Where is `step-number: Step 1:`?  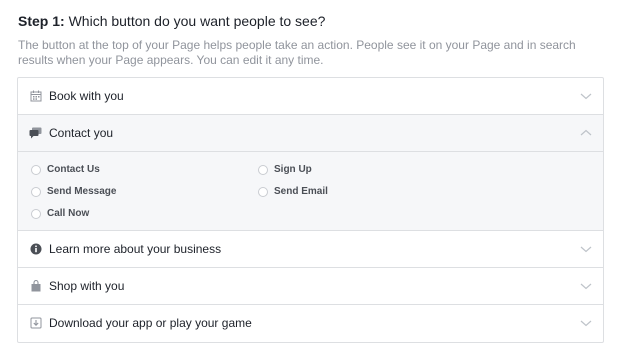
step-number: Step 1: is located at coordinates (41, 21).